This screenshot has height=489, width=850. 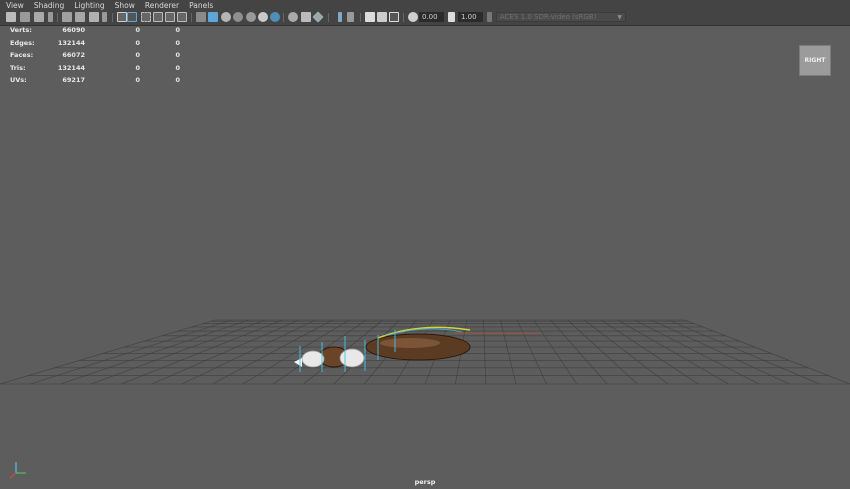 I want to click on model-head, so click(x=352, y=358).